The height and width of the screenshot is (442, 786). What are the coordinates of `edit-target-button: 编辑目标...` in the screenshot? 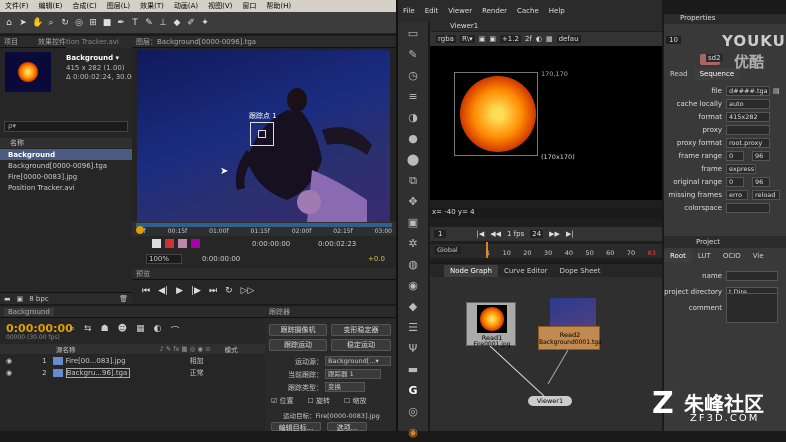 It's located at (296, 427).